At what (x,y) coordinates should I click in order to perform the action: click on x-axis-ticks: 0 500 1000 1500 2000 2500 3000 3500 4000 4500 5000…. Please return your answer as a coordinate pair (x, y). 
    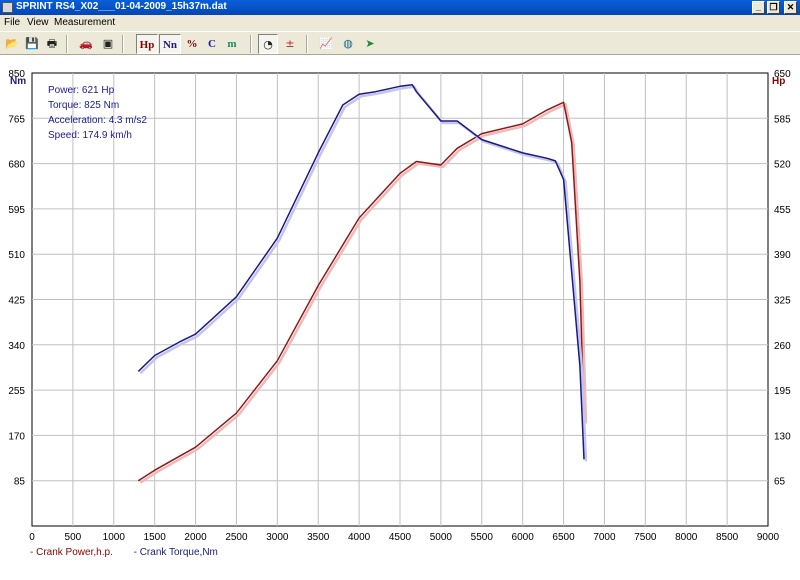
    Looking at the image, I should click on (404, 537).